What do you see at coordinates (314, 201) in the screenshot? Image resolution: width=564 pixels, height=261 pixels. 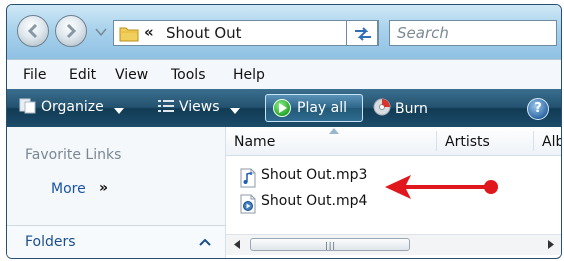 I see `file-name: Shout Out.mp4` at bounding box center [314, 201].